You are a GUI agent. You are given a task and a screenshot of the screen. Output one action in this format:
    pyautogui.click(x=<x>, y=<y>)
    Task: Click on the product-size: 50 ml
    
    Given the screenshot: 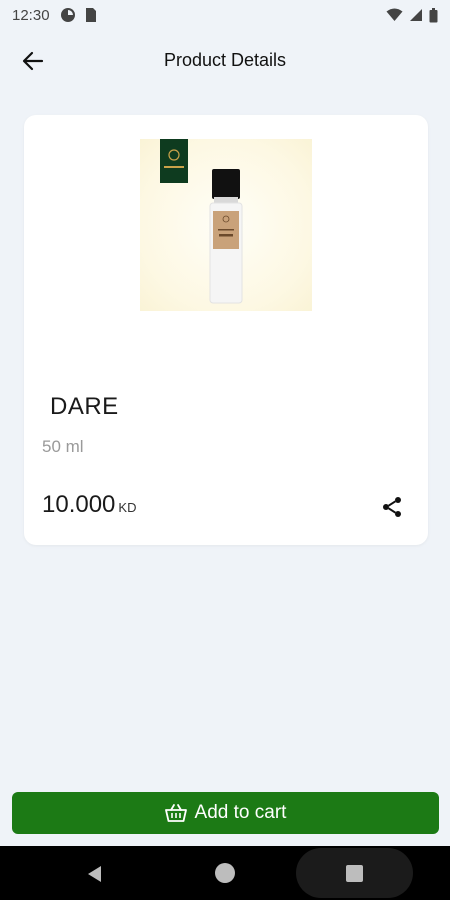 What is the action you would take?
    pyautogui.click(x=63, y=446)
    